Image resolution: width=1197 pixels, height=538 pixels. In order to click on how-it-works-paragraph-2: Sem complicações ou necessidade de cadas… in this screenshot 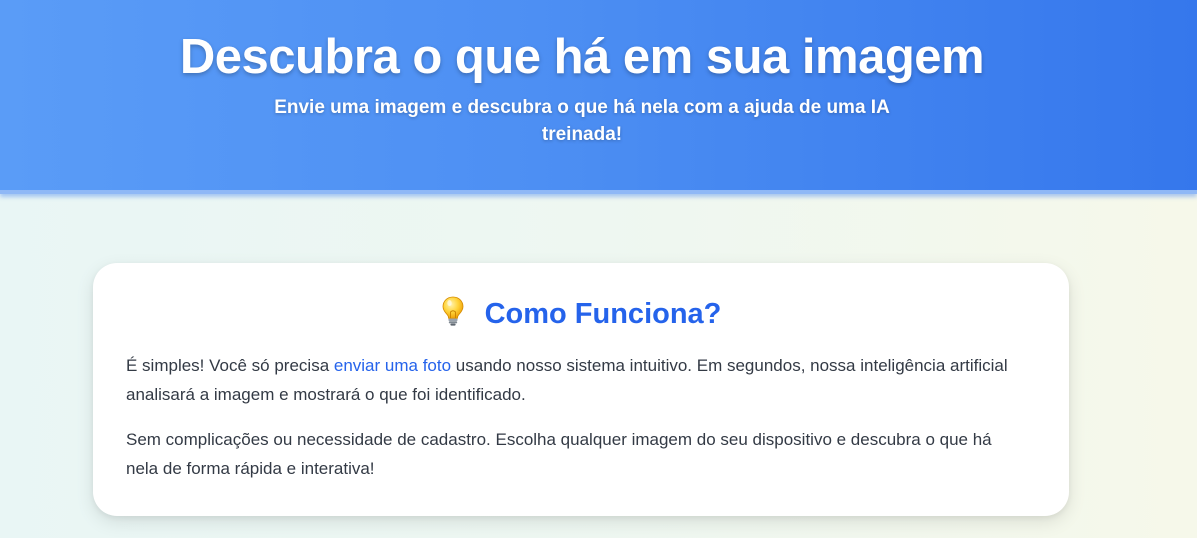, I will do `click(559, 454)`.